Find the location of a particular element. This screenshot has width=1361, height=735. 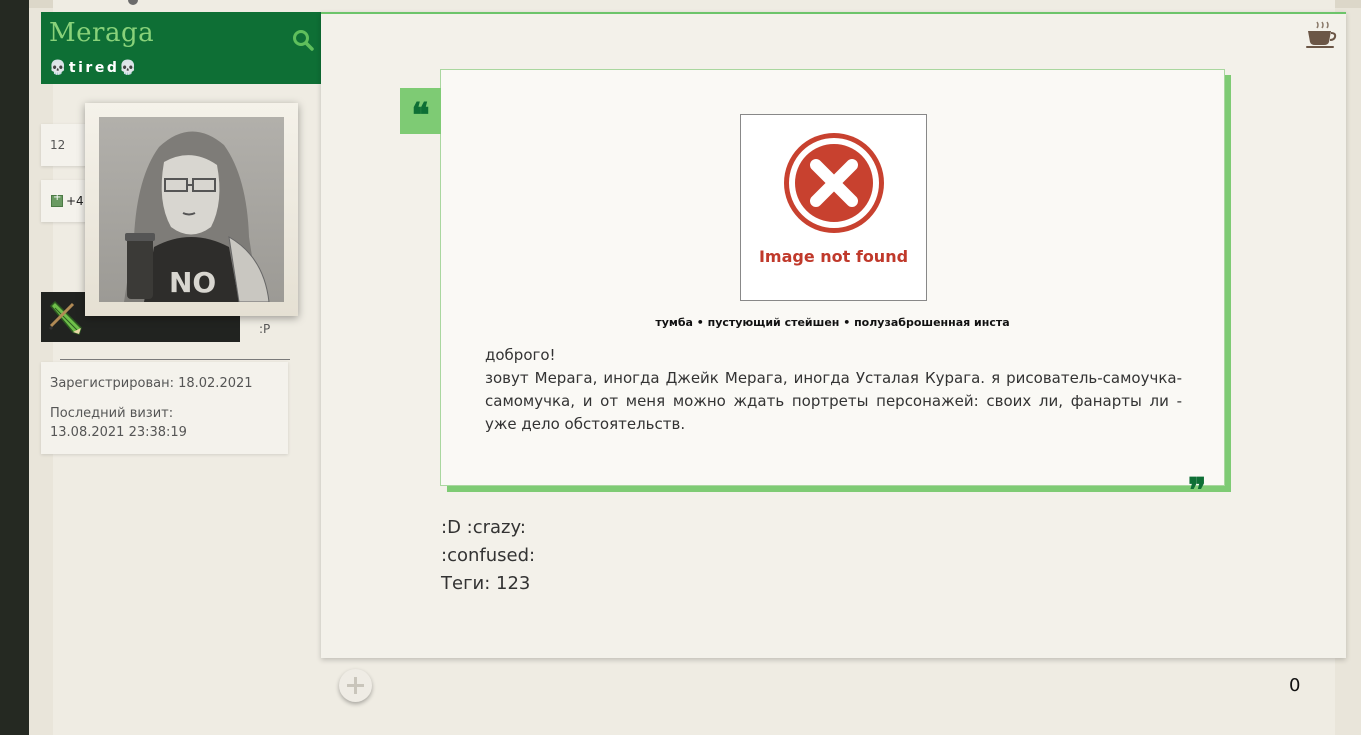

author-status: 💀tired💀 is located at coordinates (94, 68).